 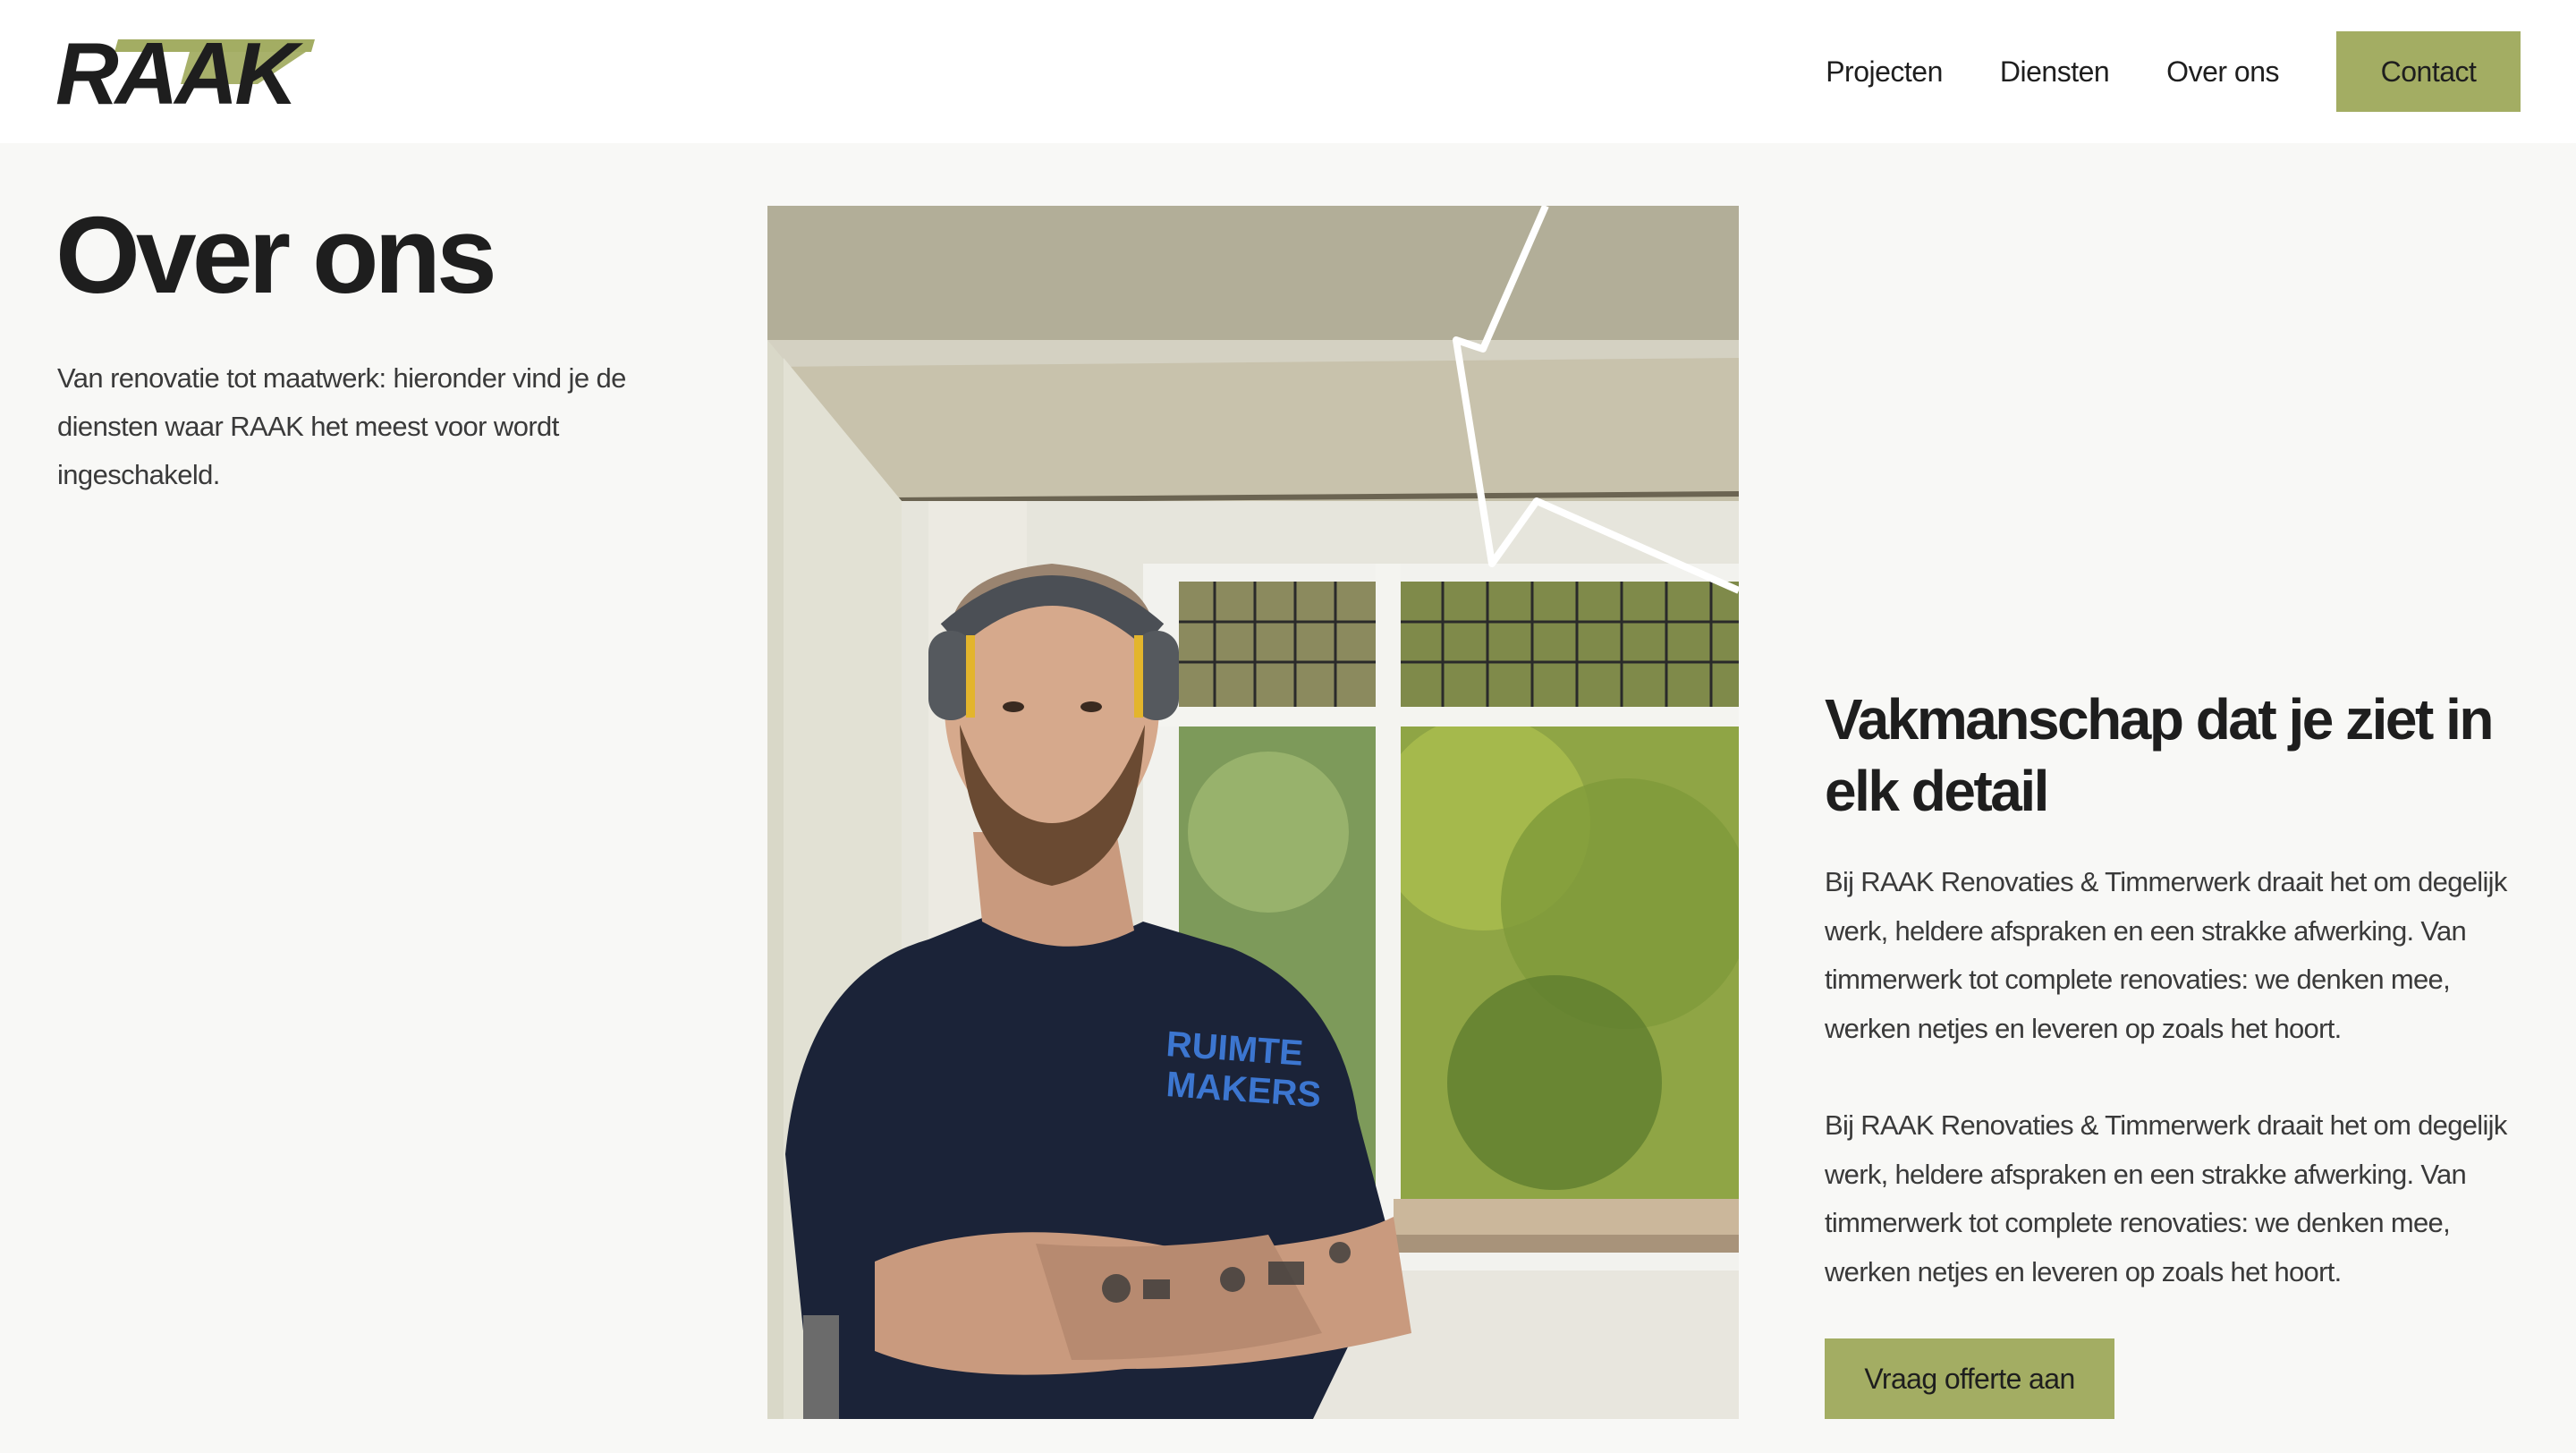 I want to click on nav-over-ons: Over ons, so click(x=2222, y=72).